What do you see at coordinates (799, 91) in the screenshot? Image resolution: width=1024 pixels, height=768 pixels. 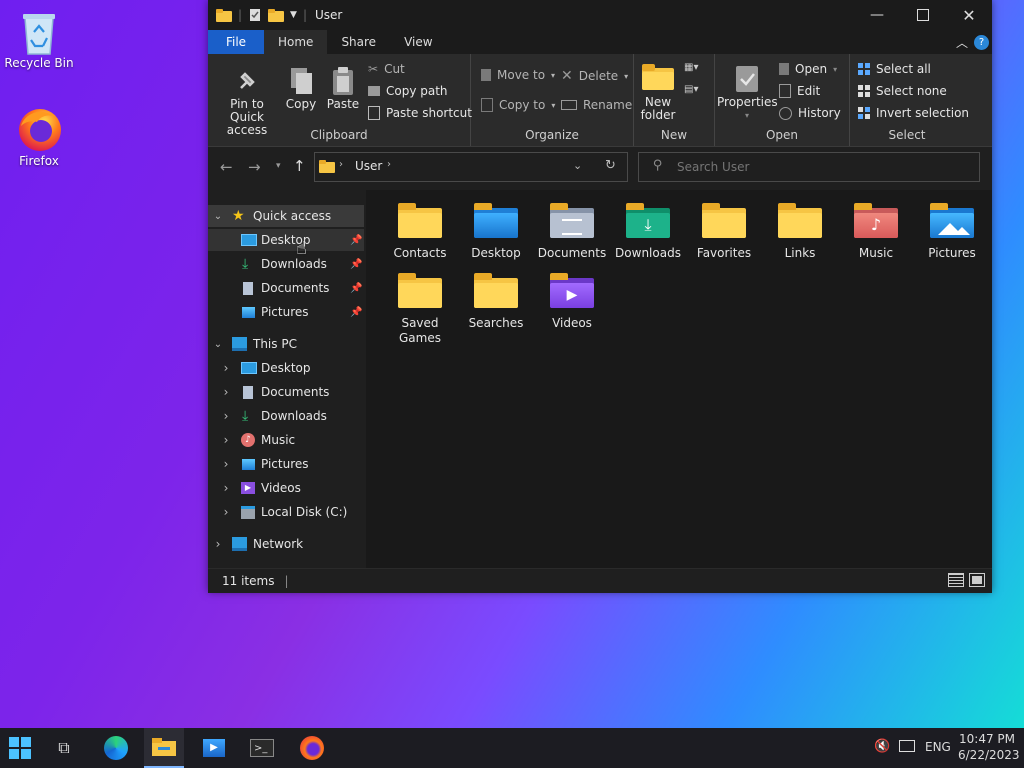 I see `edit-button: Edit` at bounding box center [799, 91].